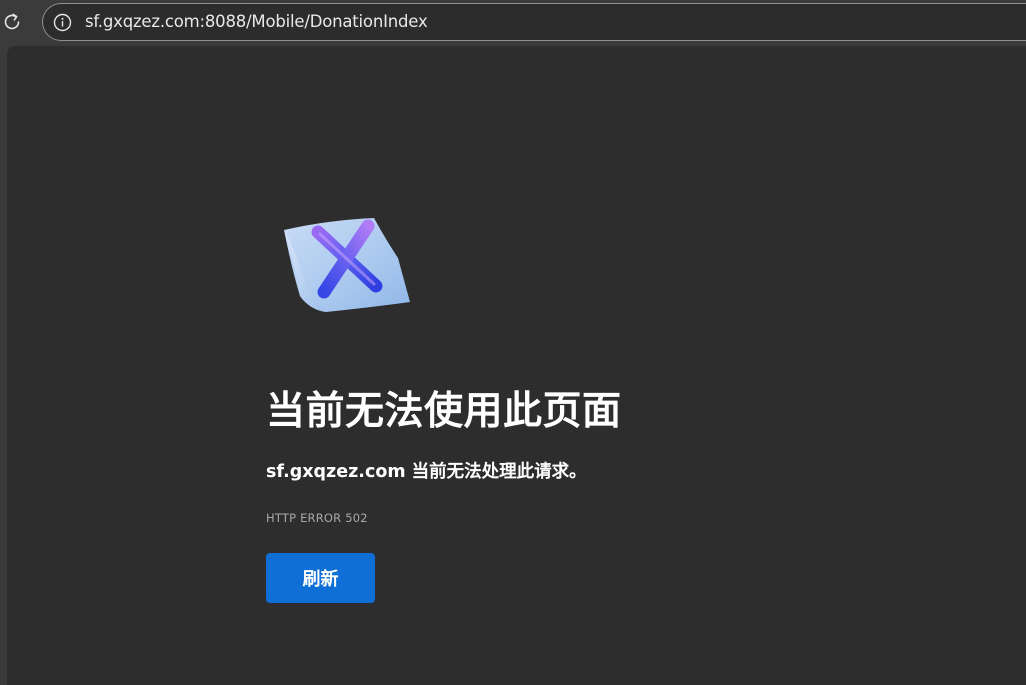  I want to click on address-bar: sf.gxqzez.com:8088/Mobile/DonationIndex, so click(534, 22).